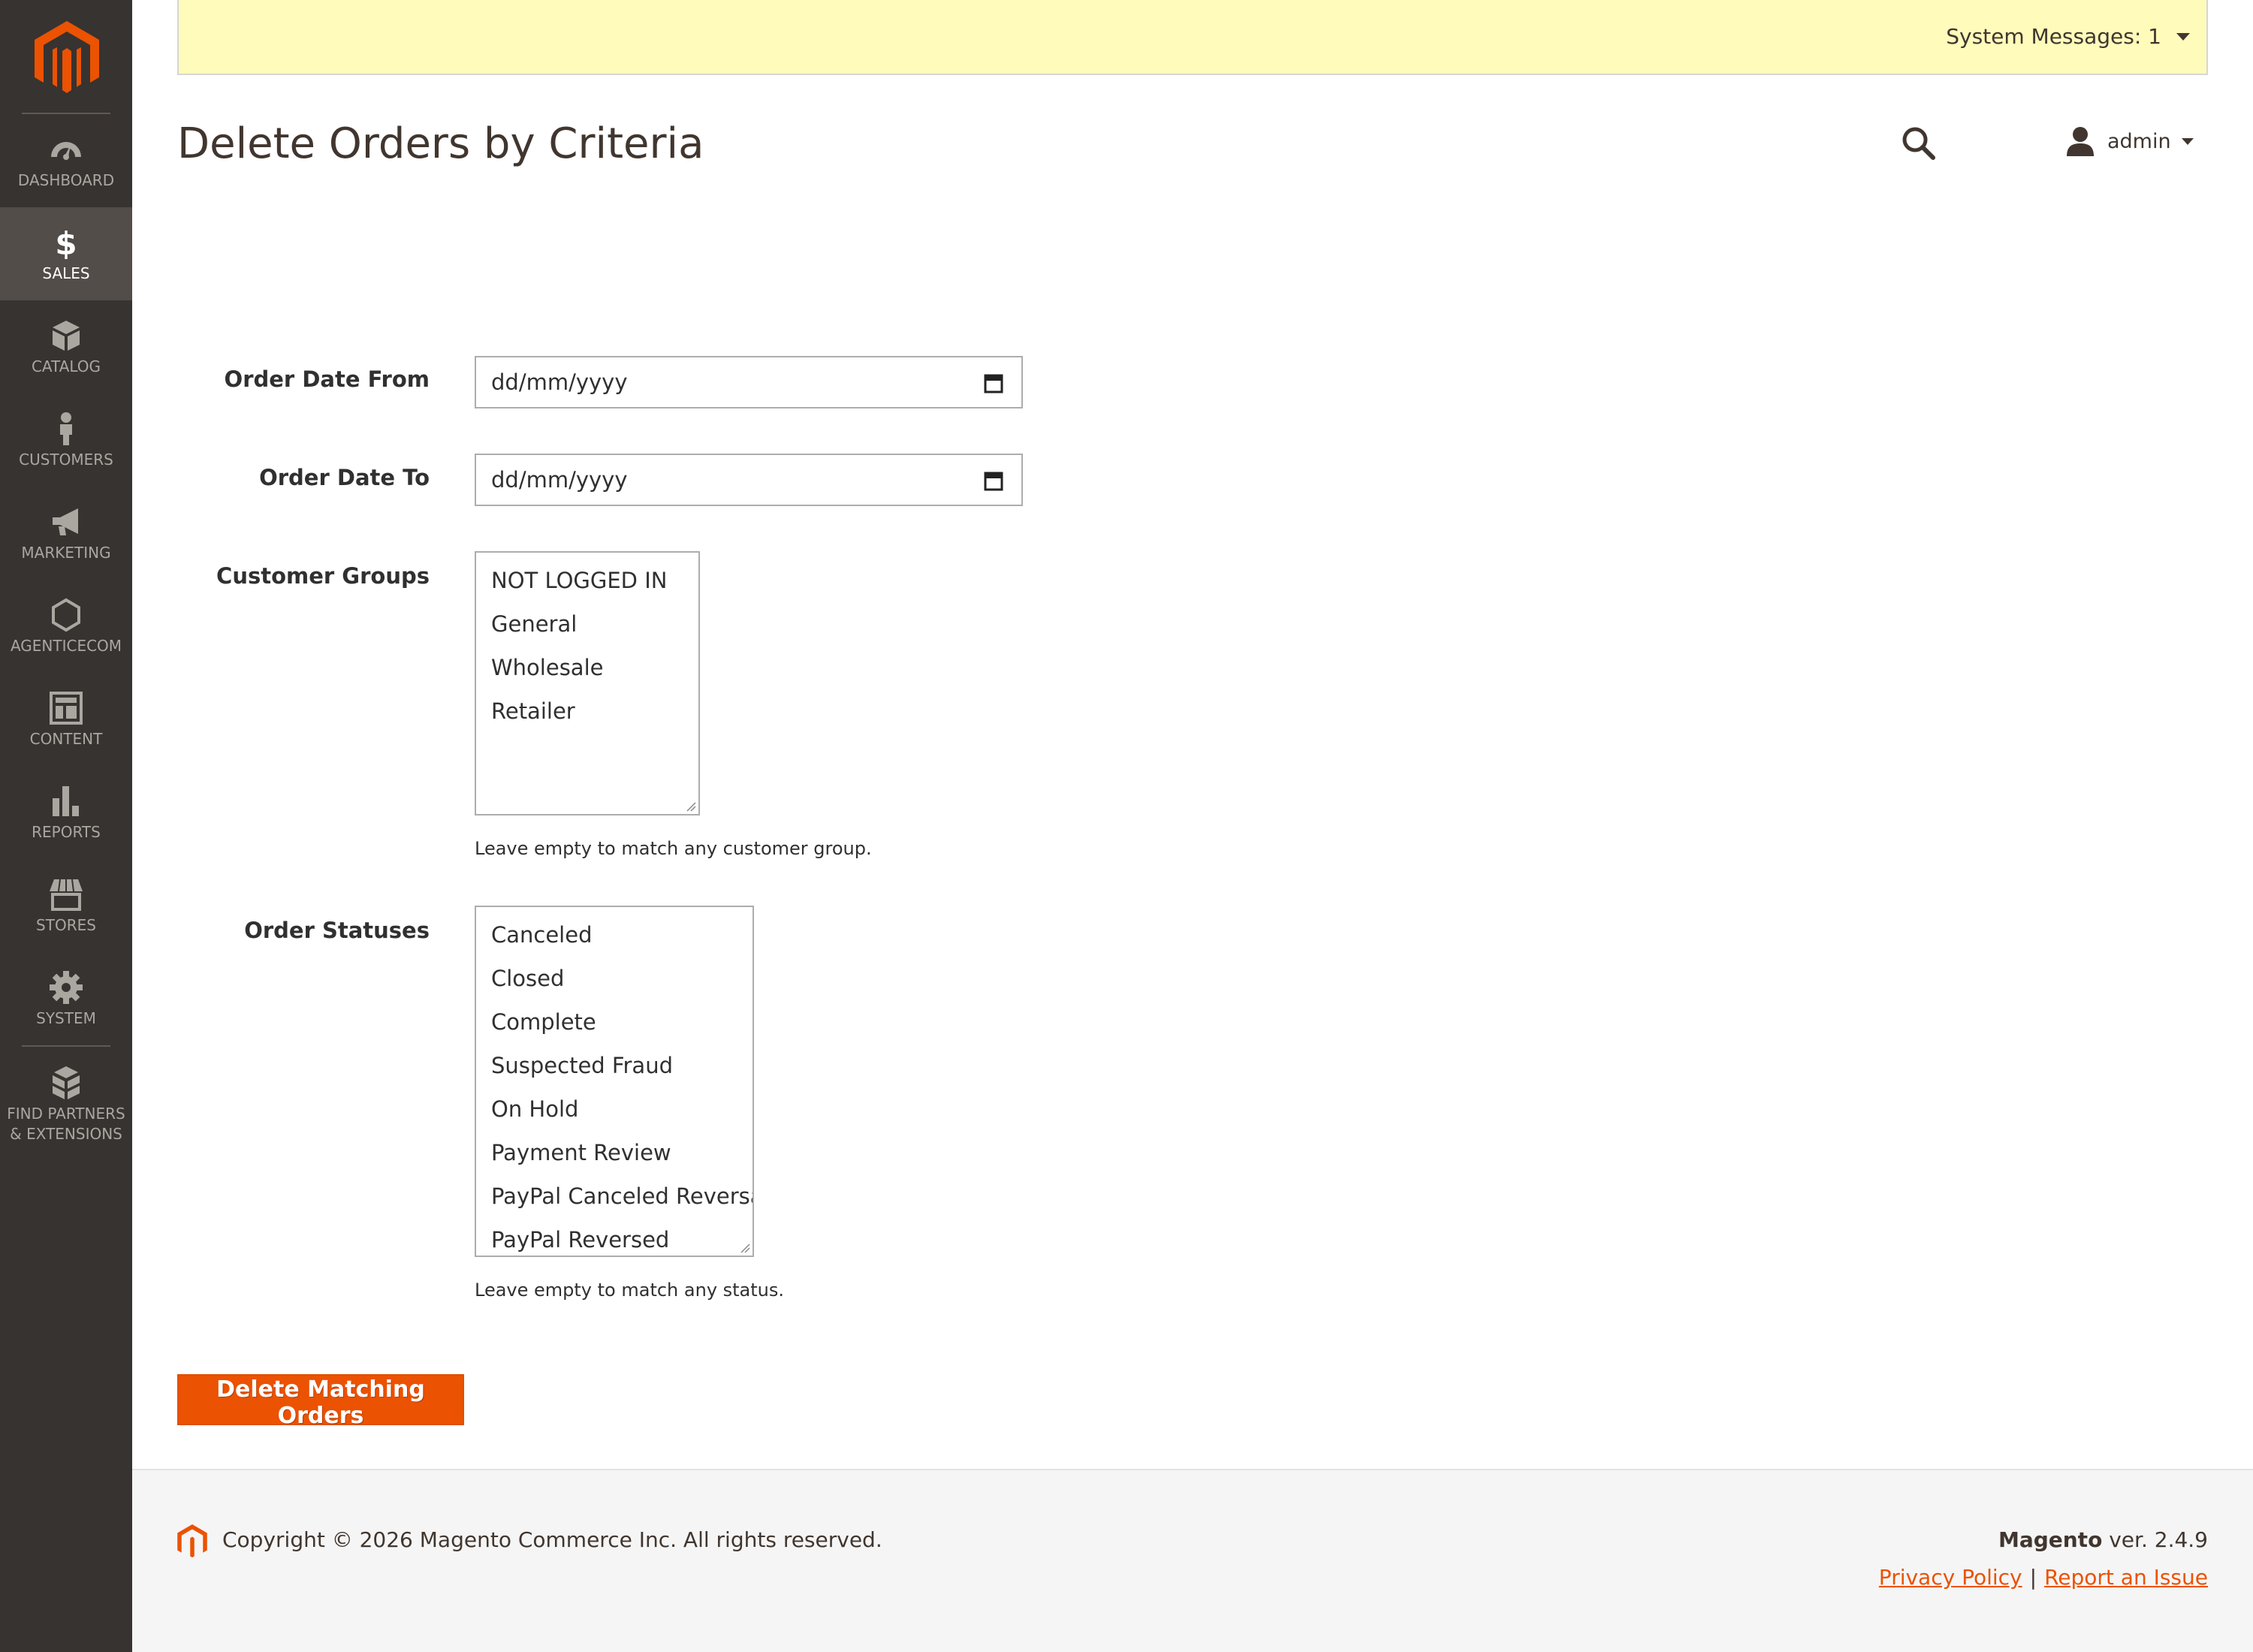 The height and width of the screenshot is (1652, 2253). Describe the element at coordinates (749, 480) in the screenshot. I see `order-date-to-input: dd/mm/yyyy` at that location.